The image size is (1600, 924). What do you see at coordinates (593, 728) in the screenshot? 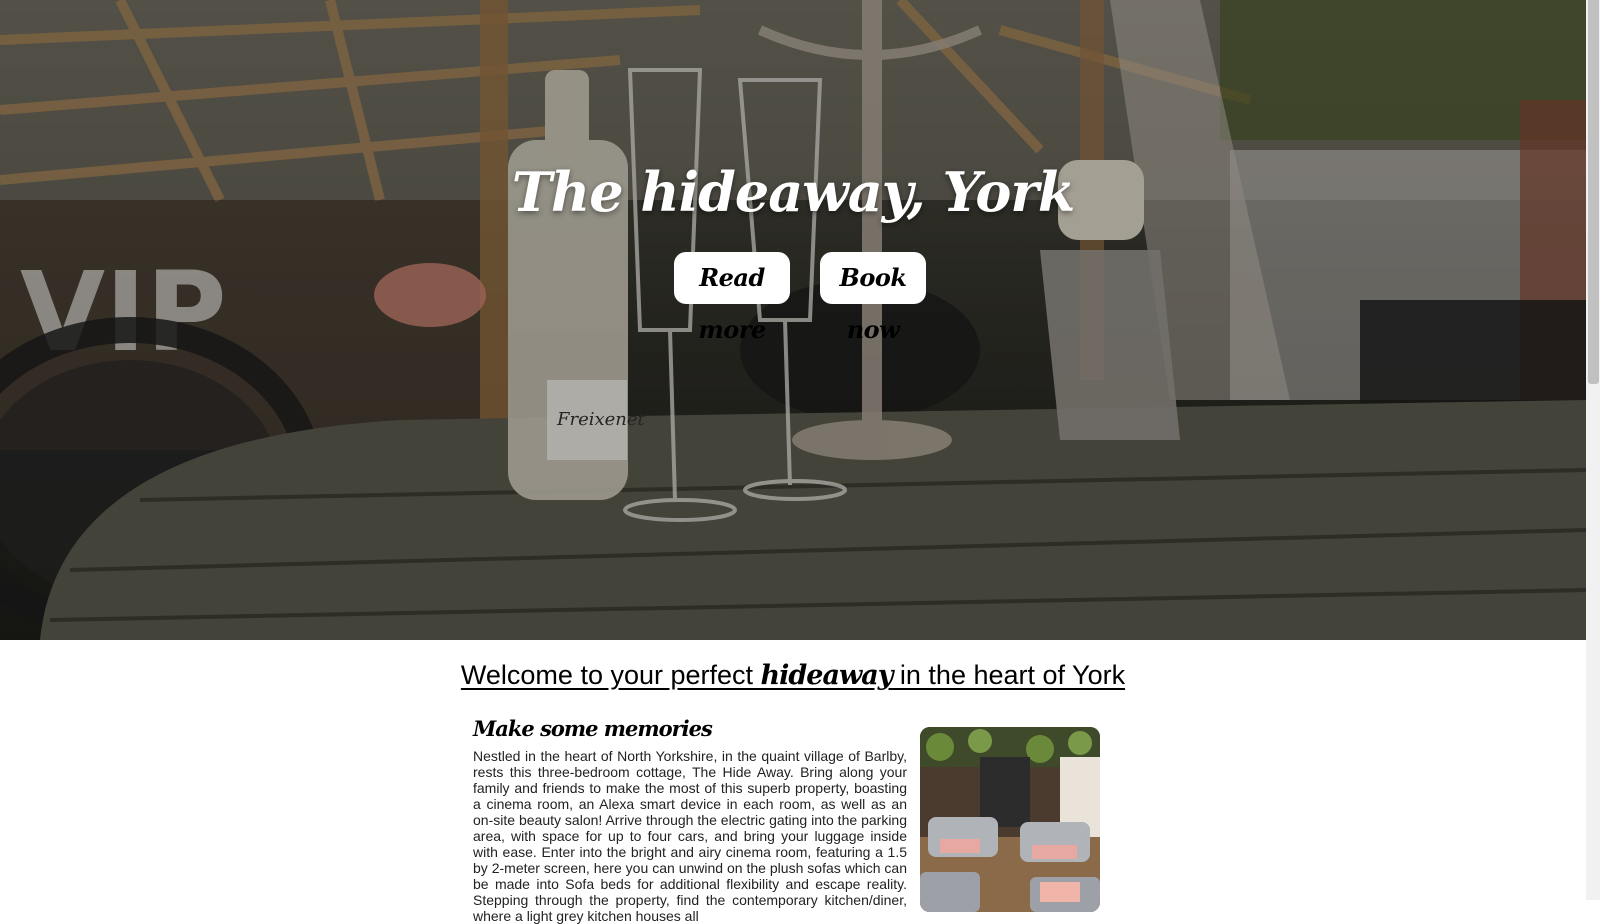
I see `section-heading: Make some memories` at bounding box center [593, 728].